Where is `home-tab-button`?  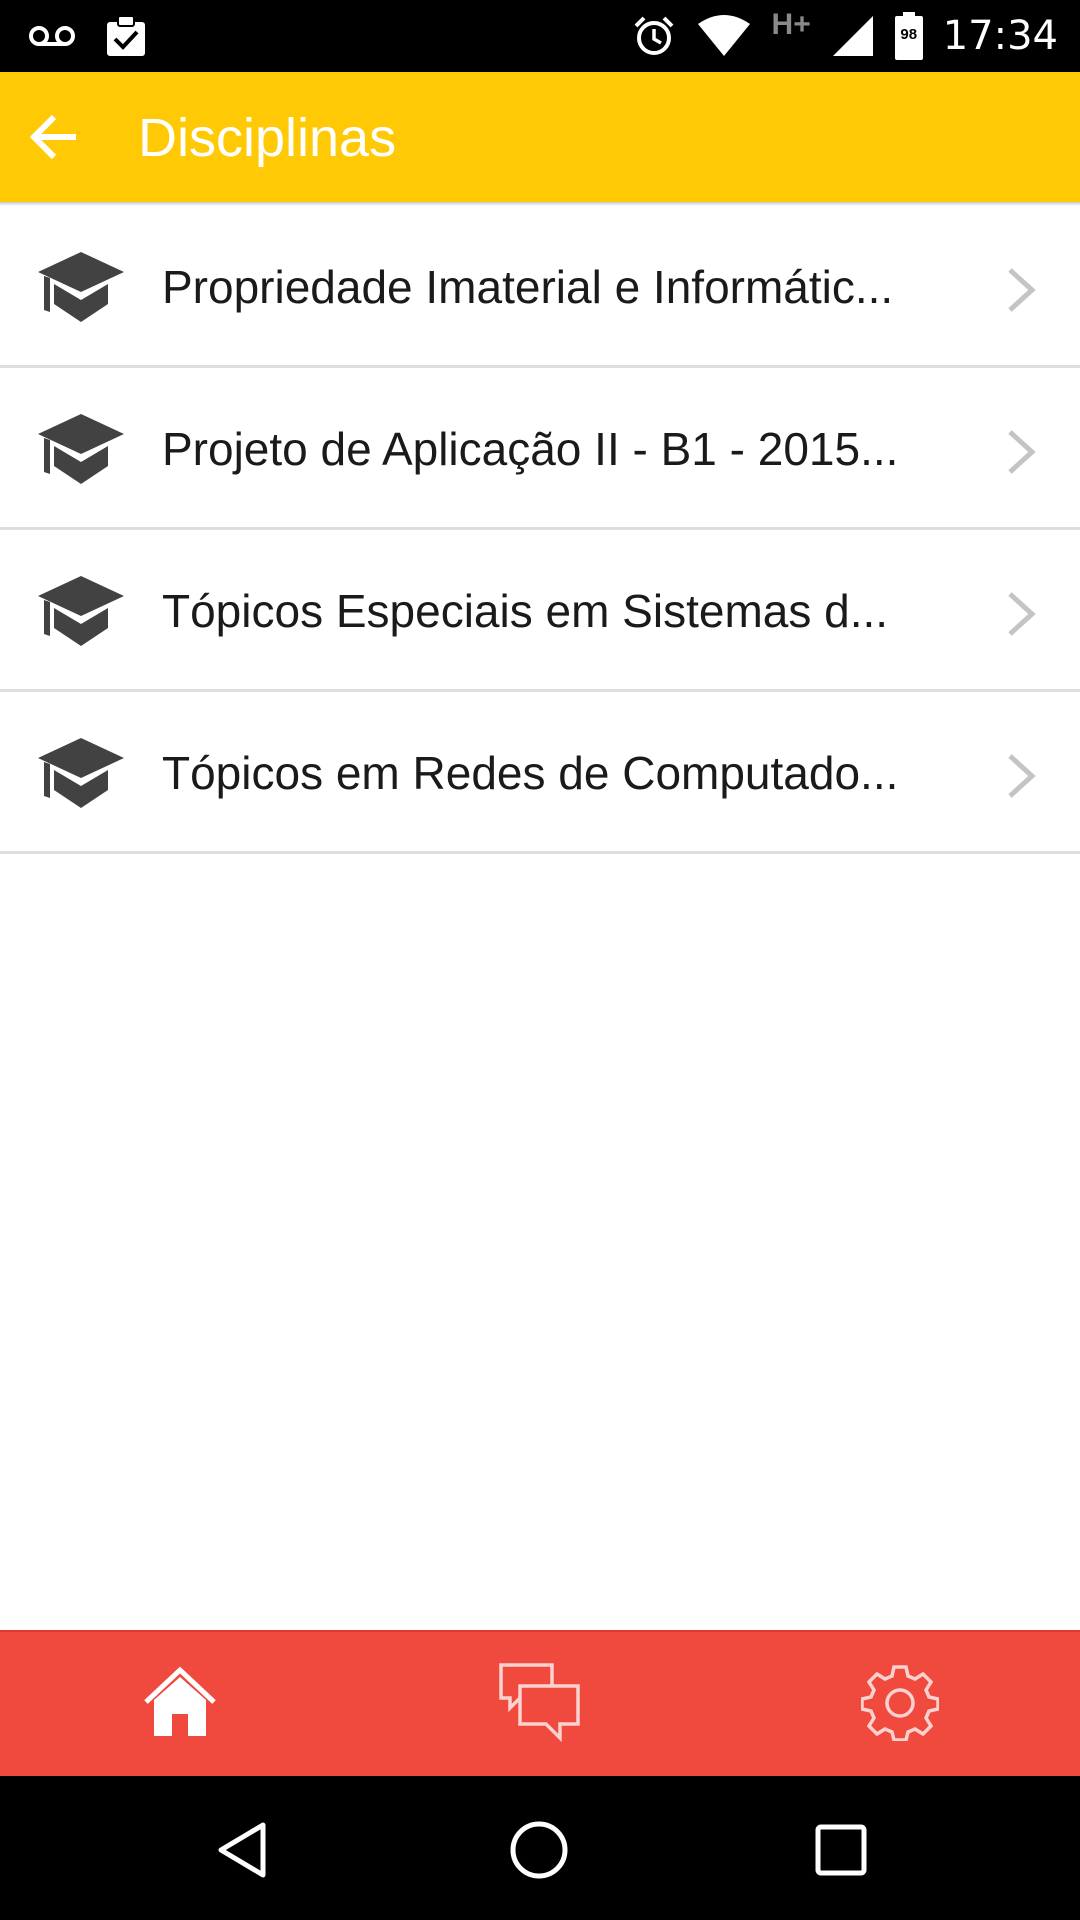 home-tab-button is located at coordinates (180, 1702).